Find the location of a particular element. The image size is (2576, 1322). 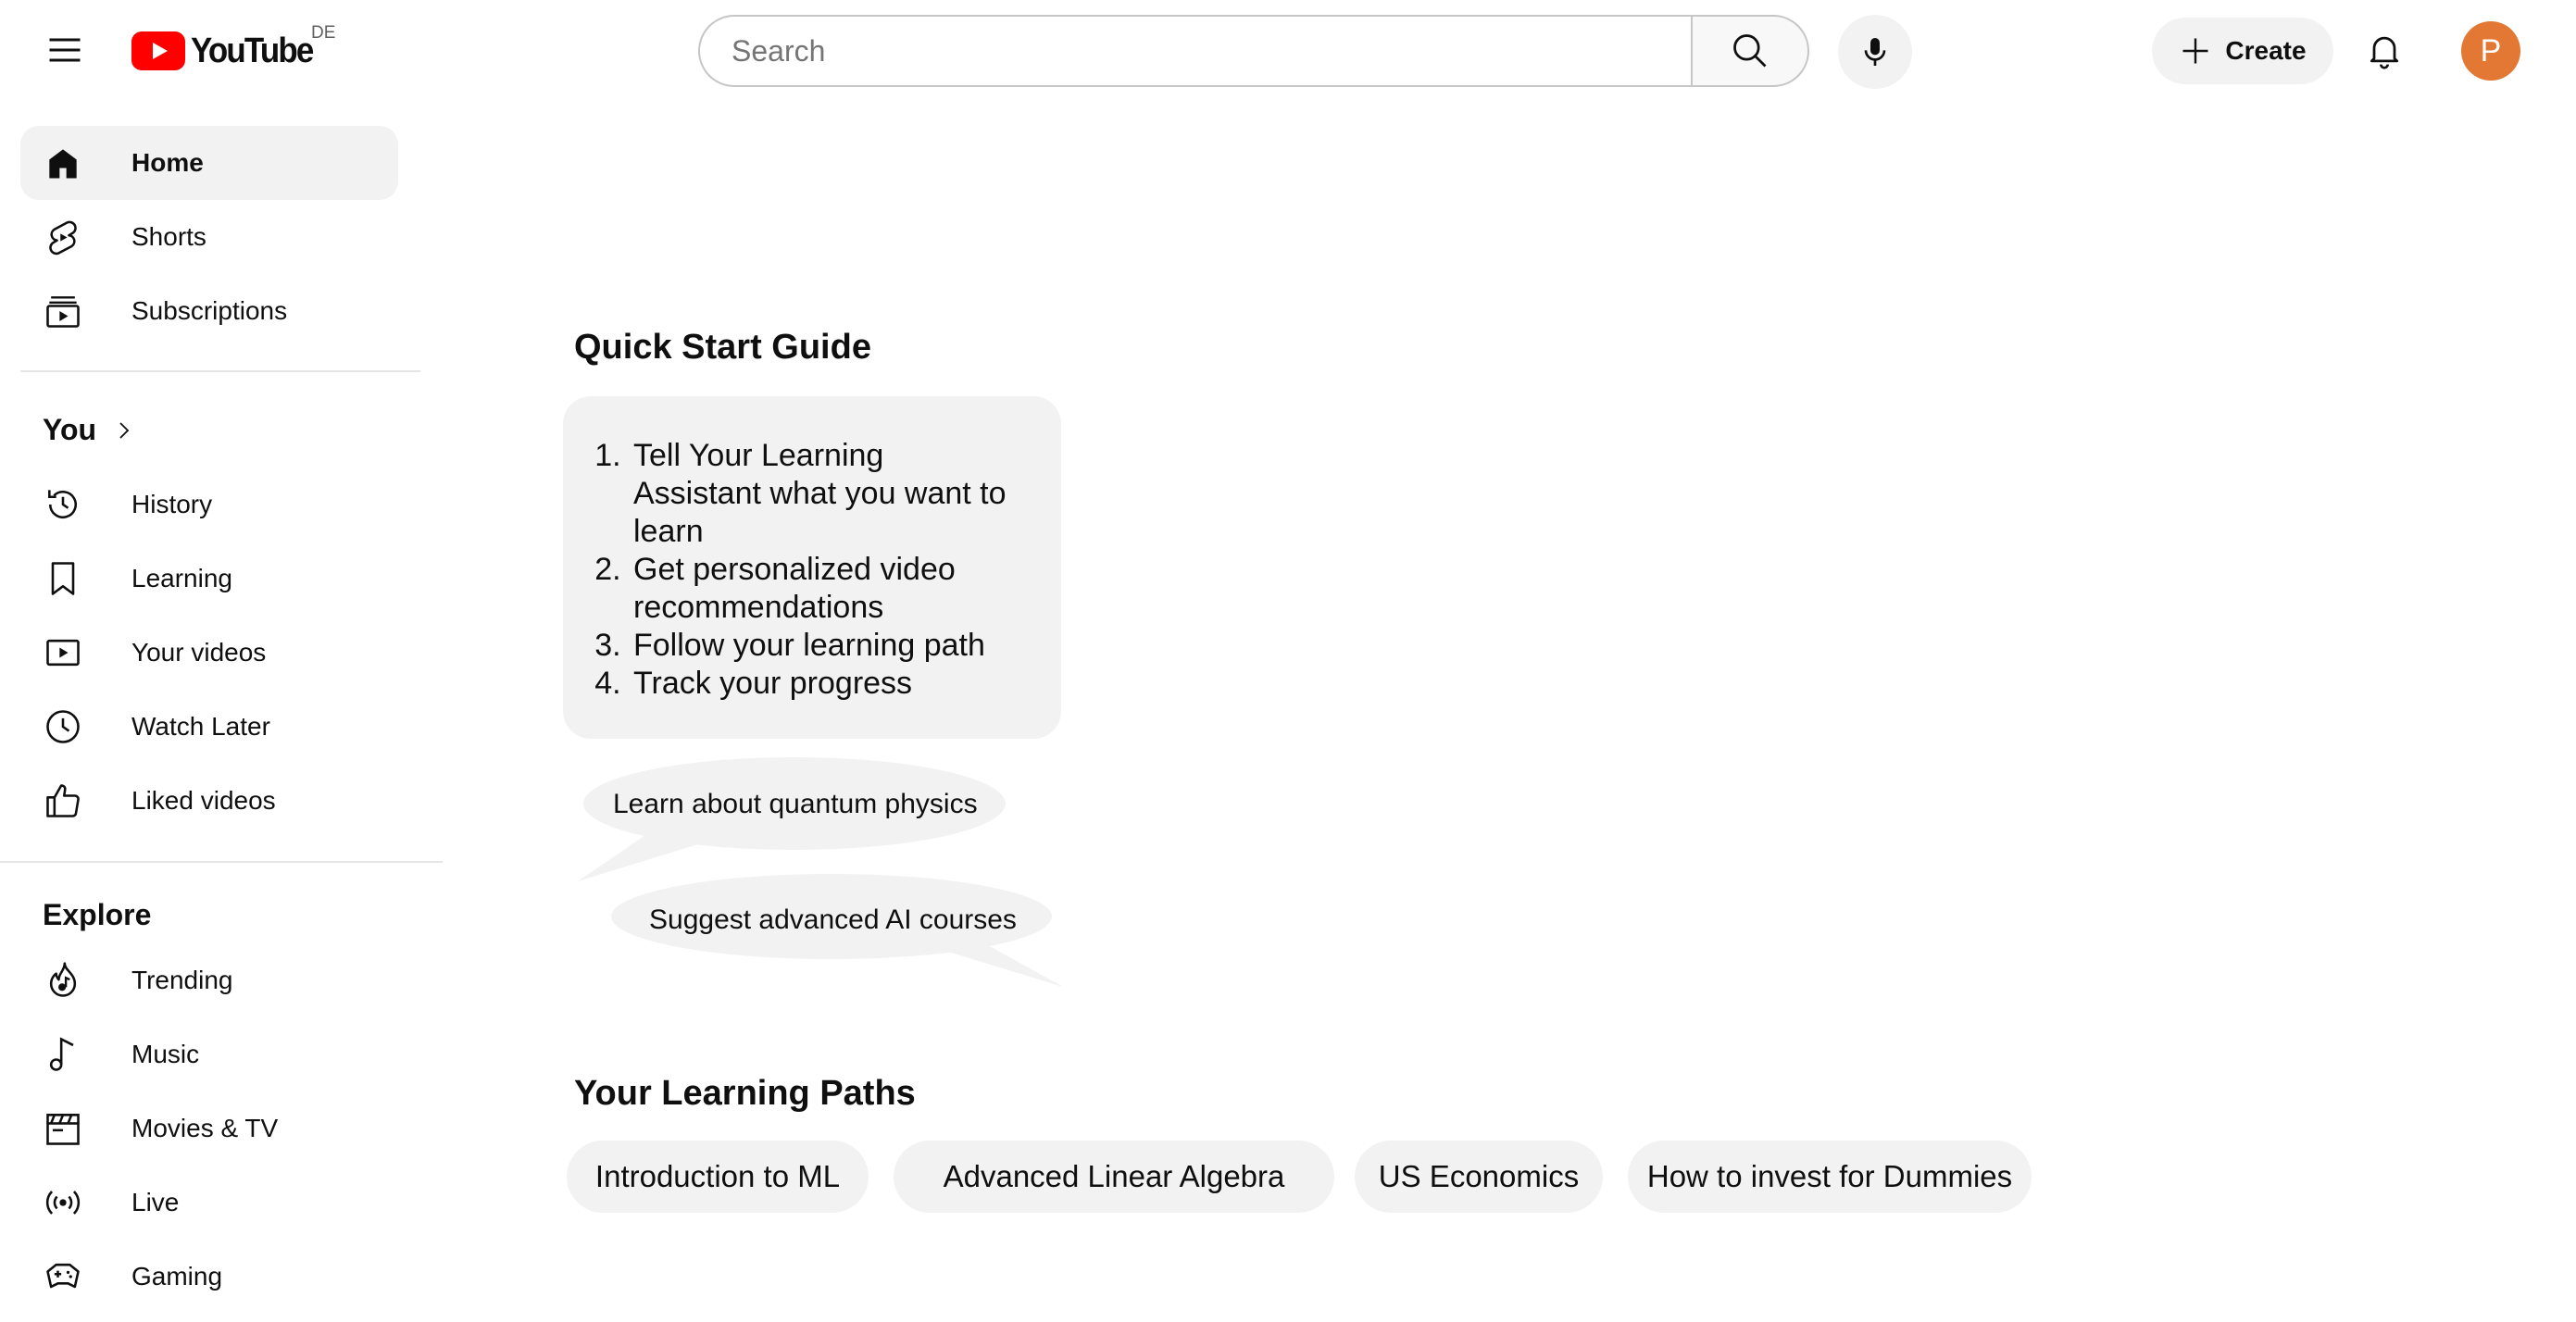

sidebar-item-live: Live is located at coordinates (209, 1203).